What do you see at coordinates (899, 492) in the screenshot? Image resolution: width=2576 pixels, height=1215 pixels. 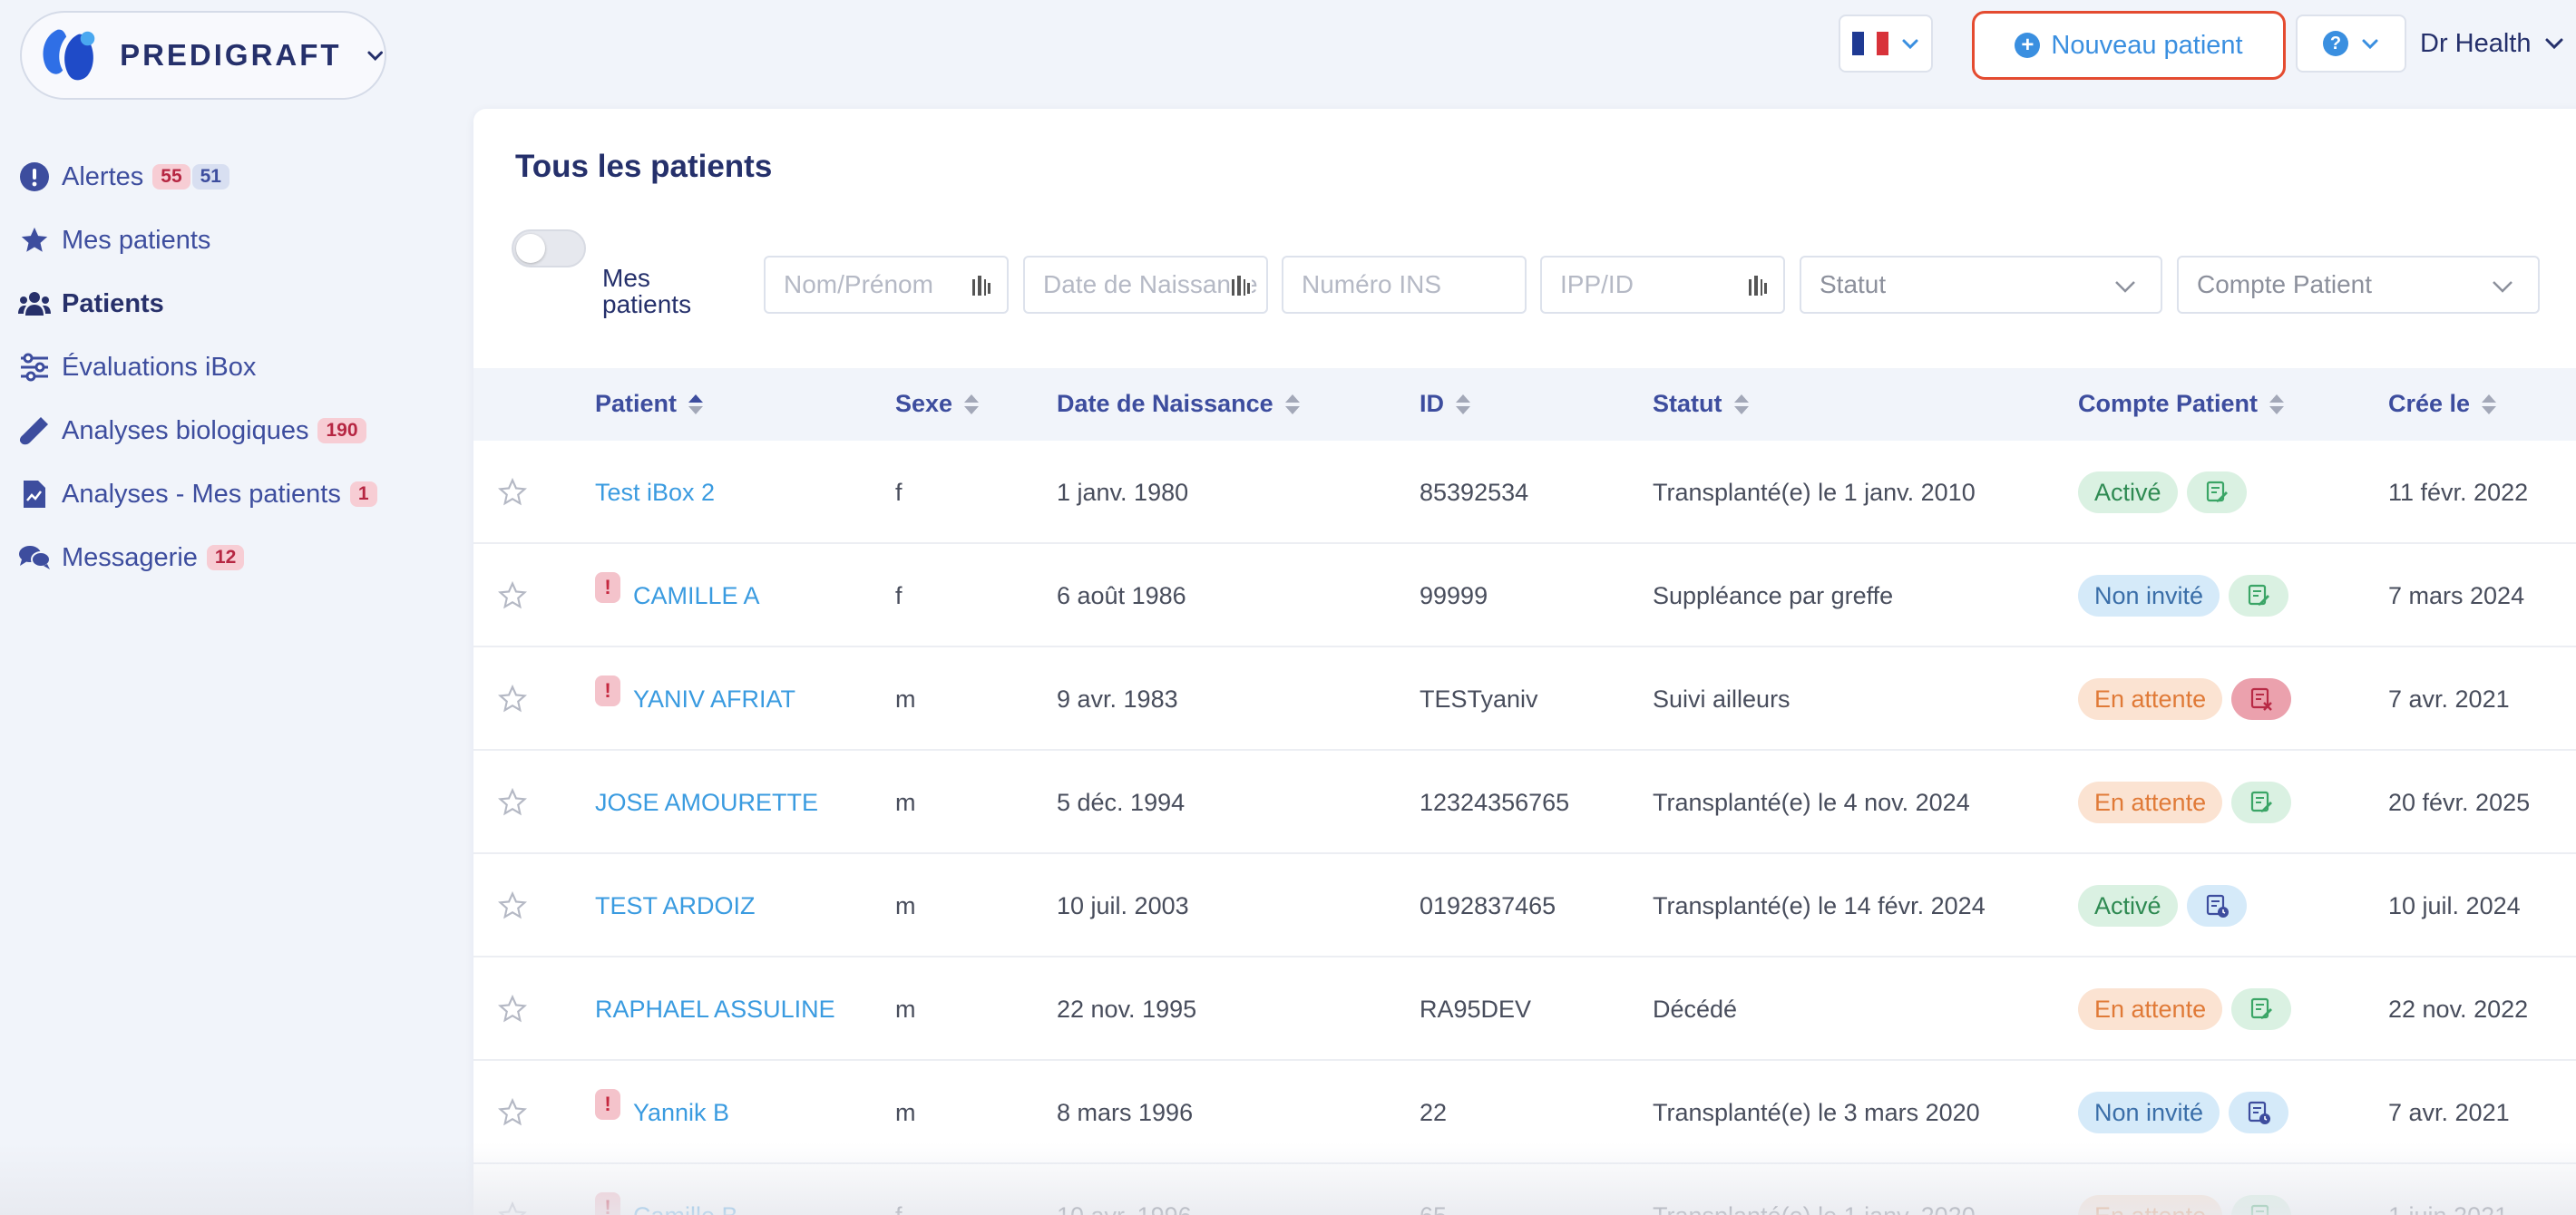 I see `sex-cell: f` at bounding box center [899, 492].